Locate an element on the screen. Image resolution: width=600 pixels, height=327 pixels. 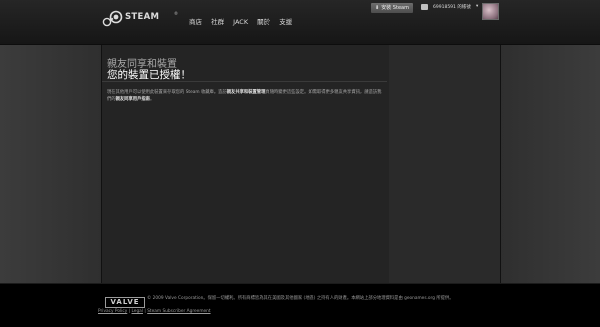
main-nav: 商店 社群 JACK 關於 支援 is located at coordinates (244, 21).